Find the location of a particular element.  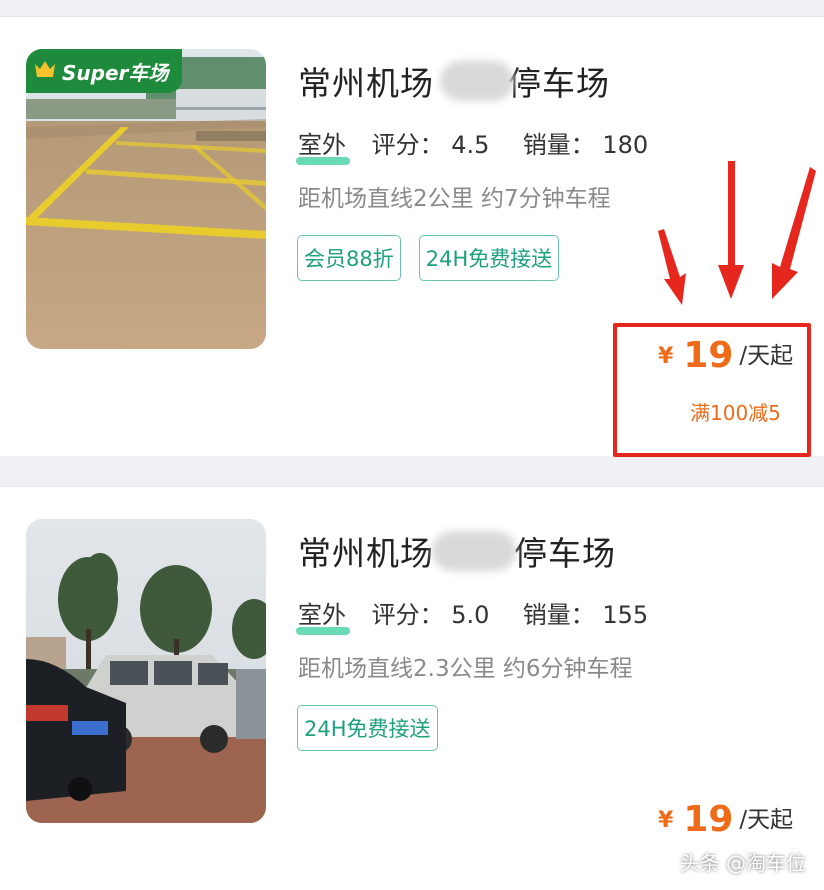

listing-meta: 室外 评分： 4.5 销量： 180 is located at coordinates (472, 145).